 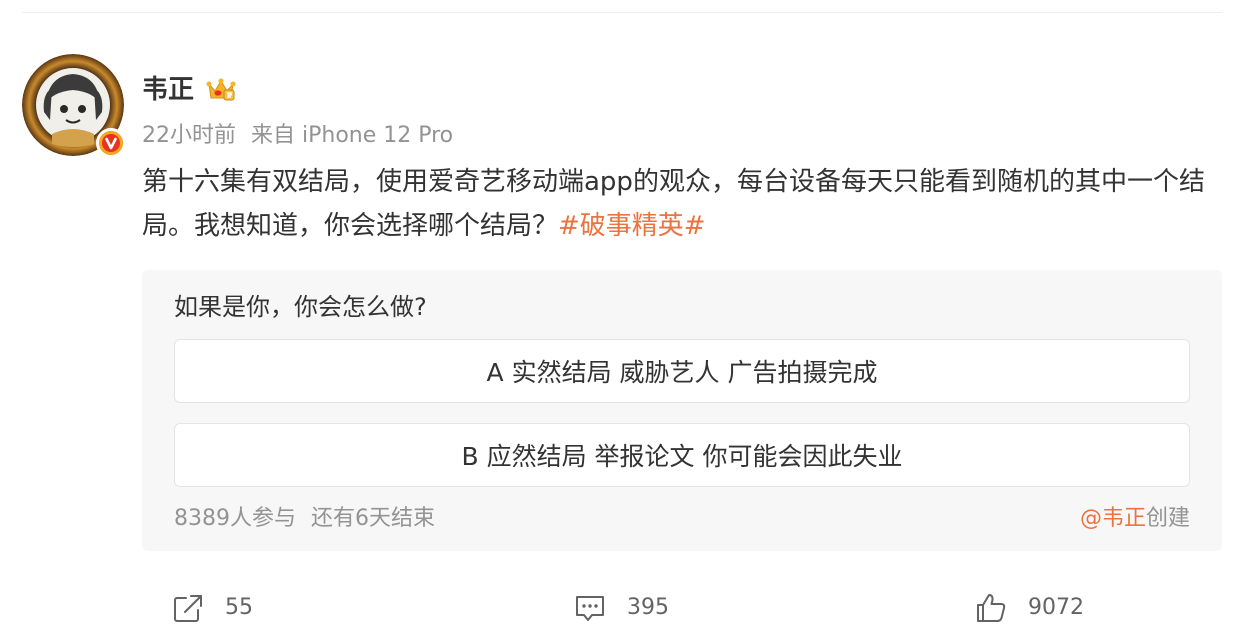 I want to click on like-count: 9072, so click(x=1056, y=607).